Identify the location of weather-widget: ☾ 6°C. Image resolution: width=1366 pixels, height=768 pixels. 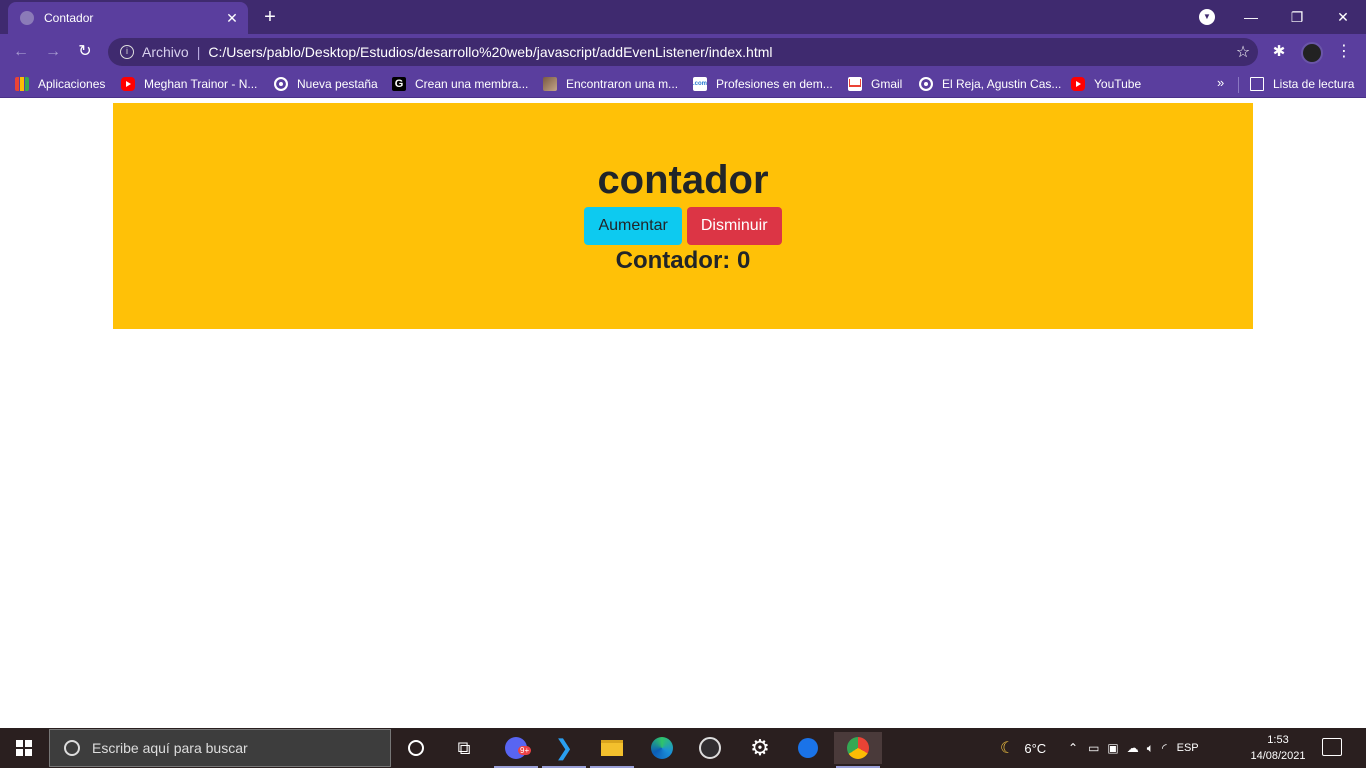
(1023, 748).